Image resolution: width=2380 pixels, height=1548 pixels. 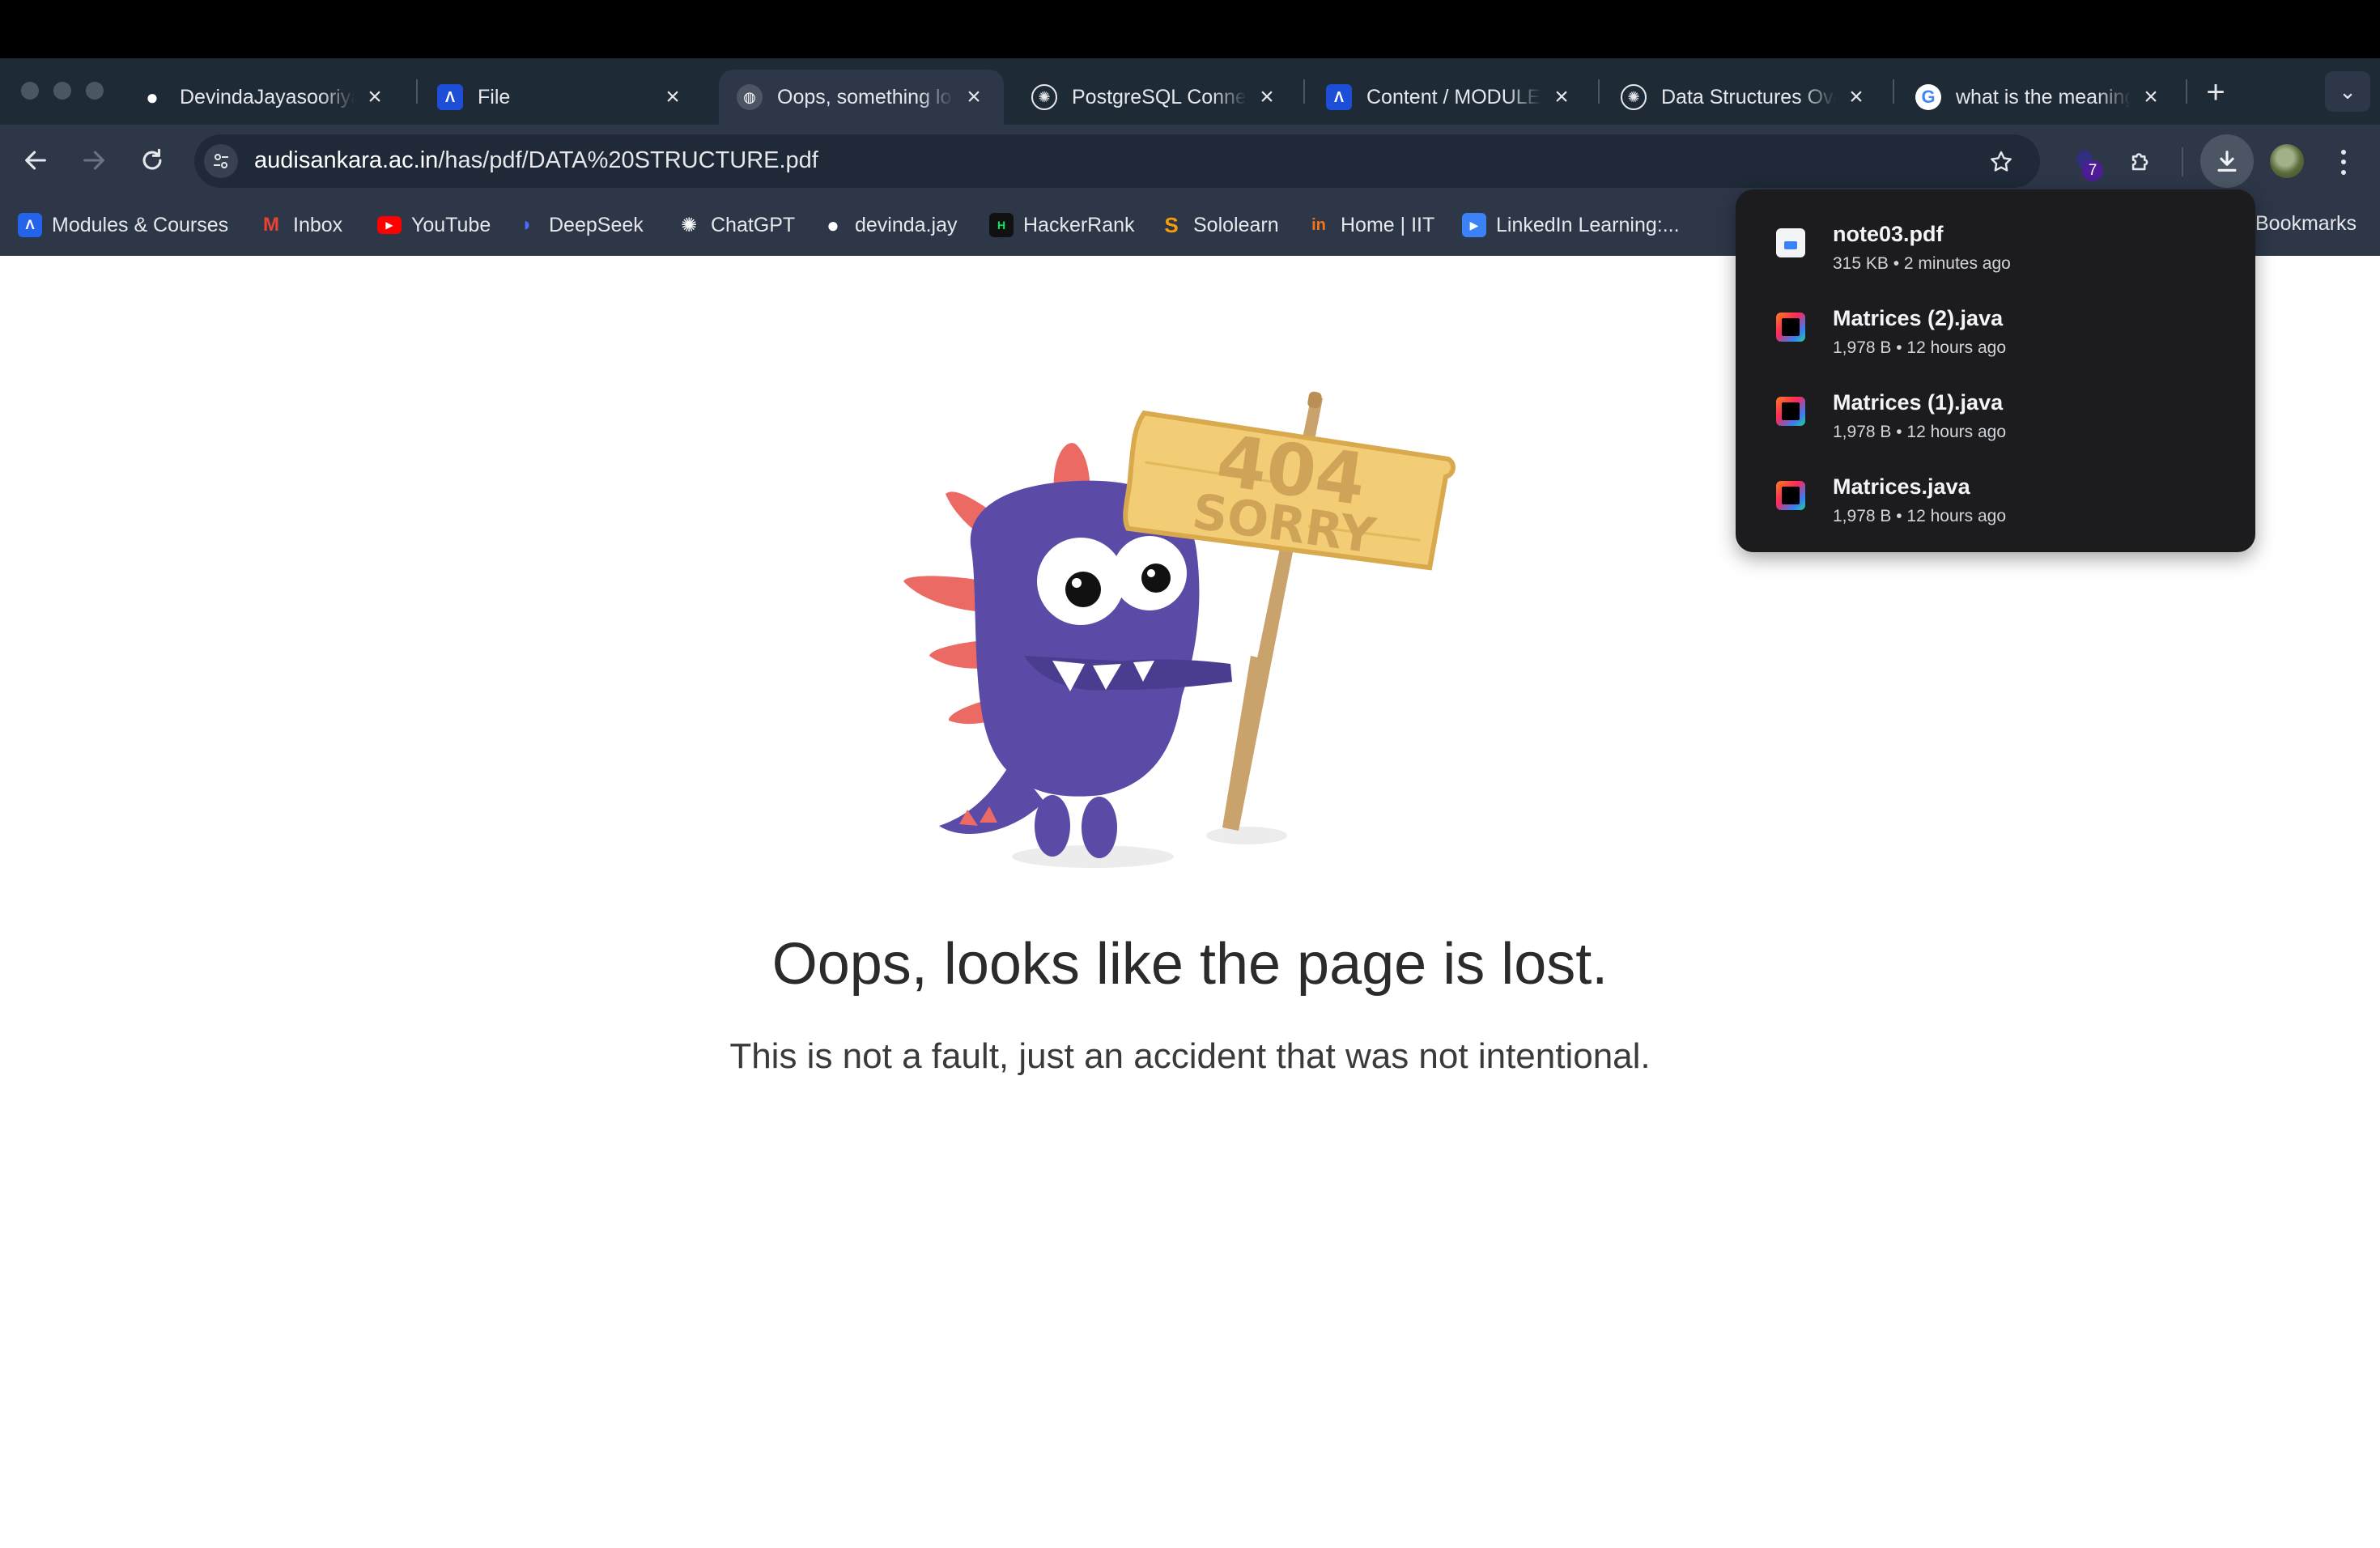 I want to click on tab-content-modules: Λ Content / MODULES ×, so click(x=1450, y=97).